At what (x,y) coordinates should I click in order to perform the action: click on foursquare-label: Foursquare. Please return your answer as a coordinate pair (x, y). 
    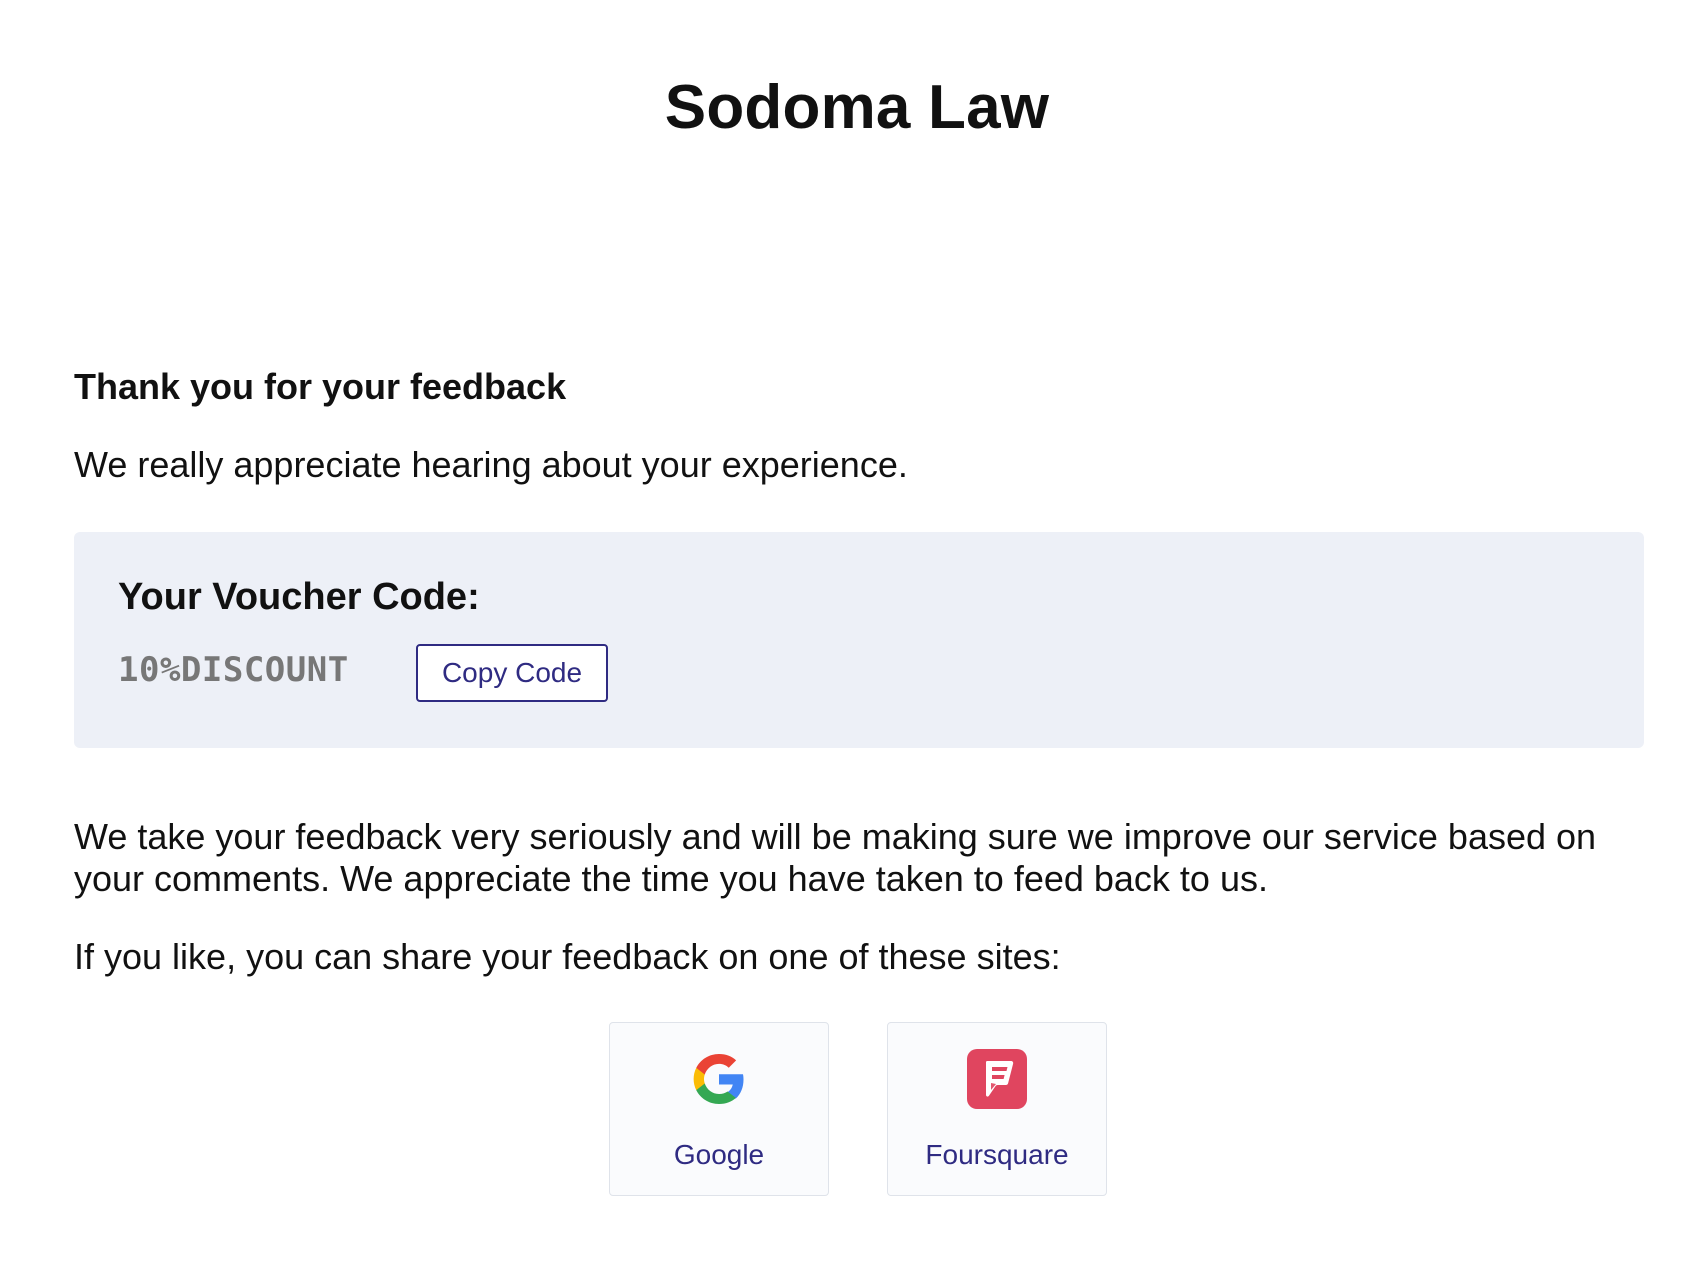
    Looking at the image, I should click on (997, 1154).